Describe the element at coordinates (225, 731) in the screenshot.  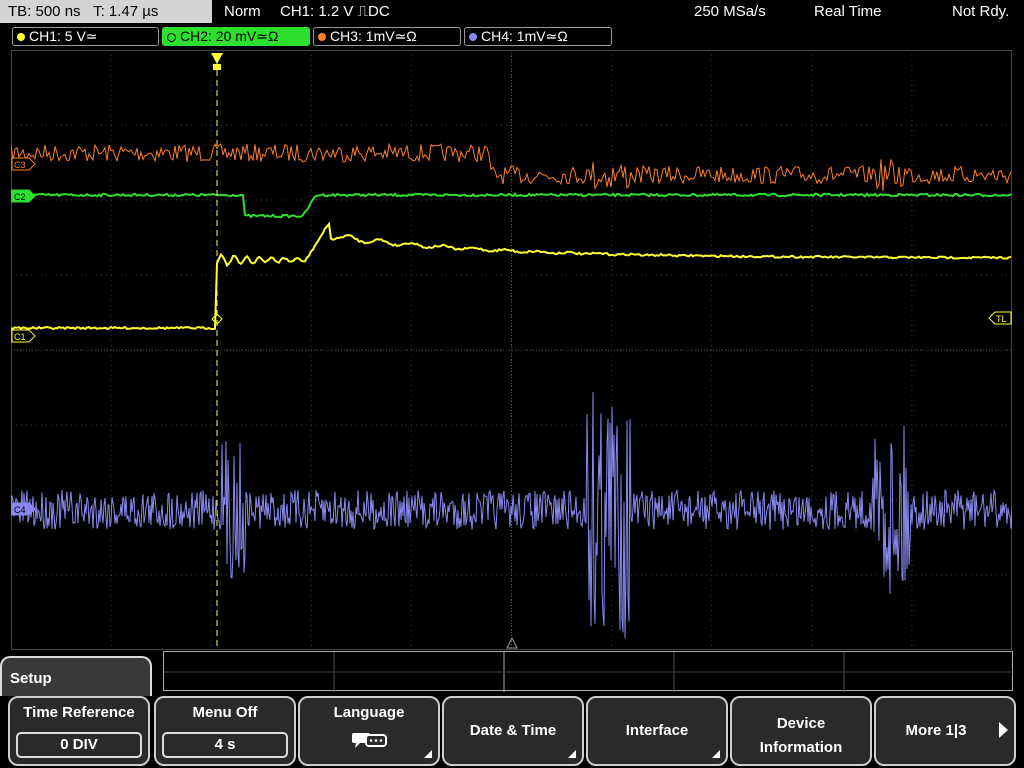
I see `menu-off-button: Menu Off 4 s` at that location.